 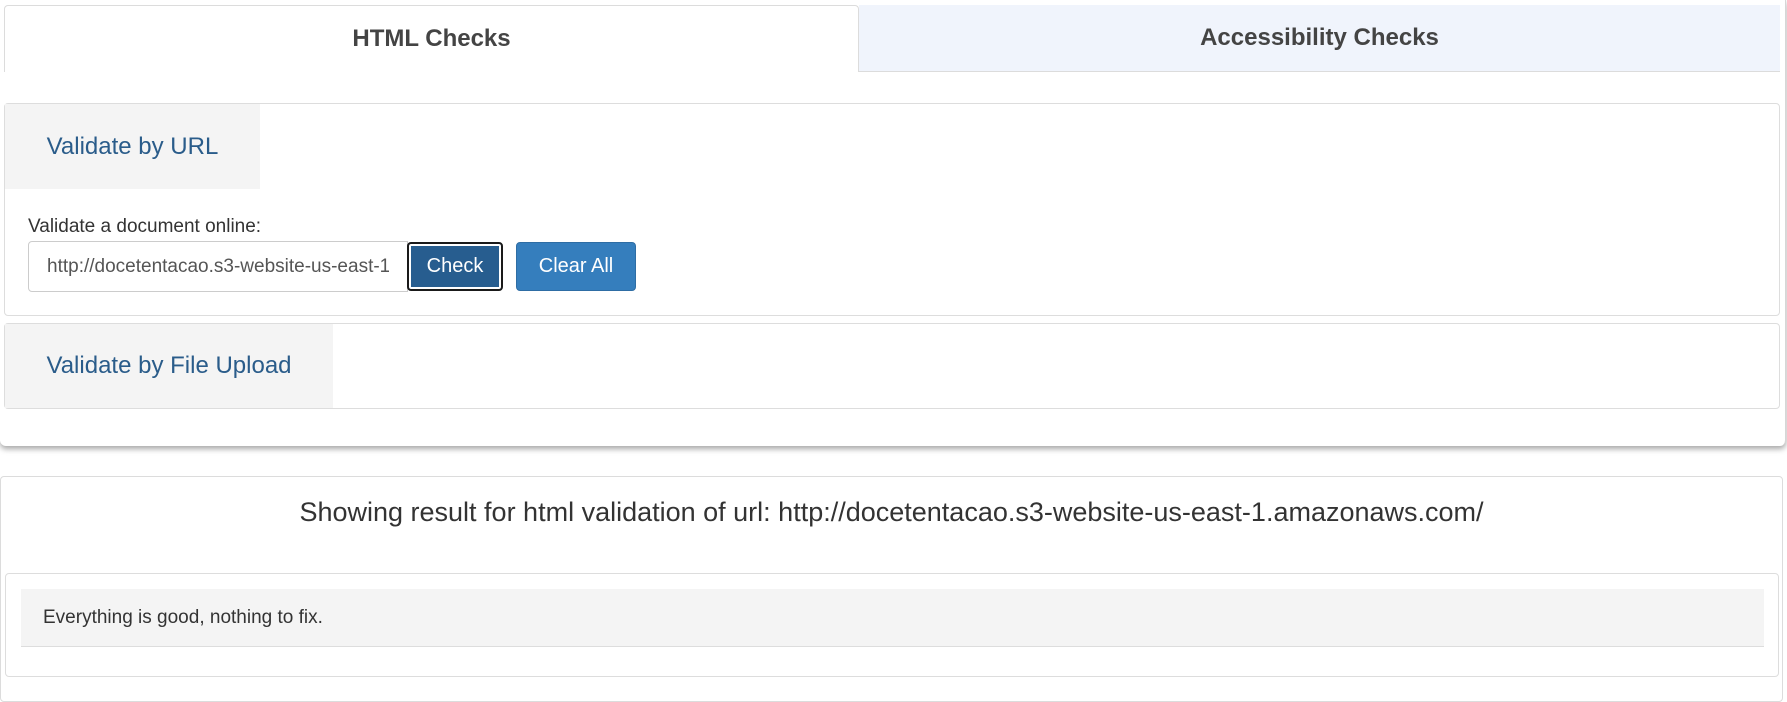 I want to click on url-input, so click(x=218, y=266).